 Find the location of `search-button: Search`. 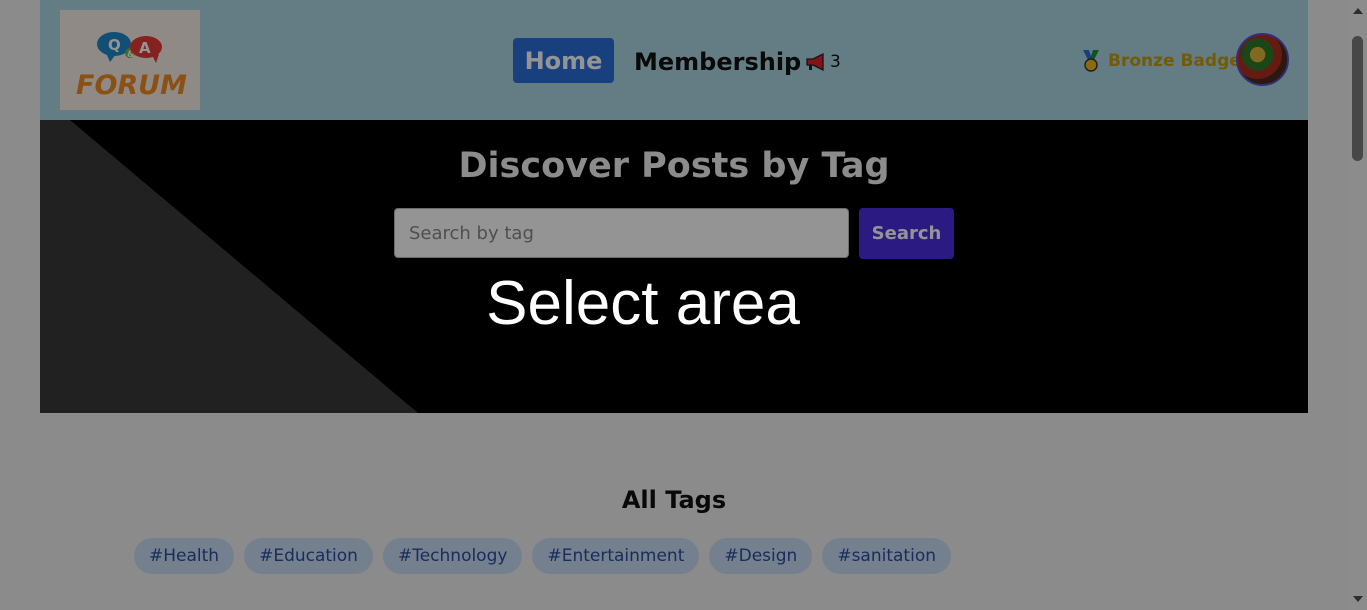

search-button: Search is located at coordinates (906, 233).